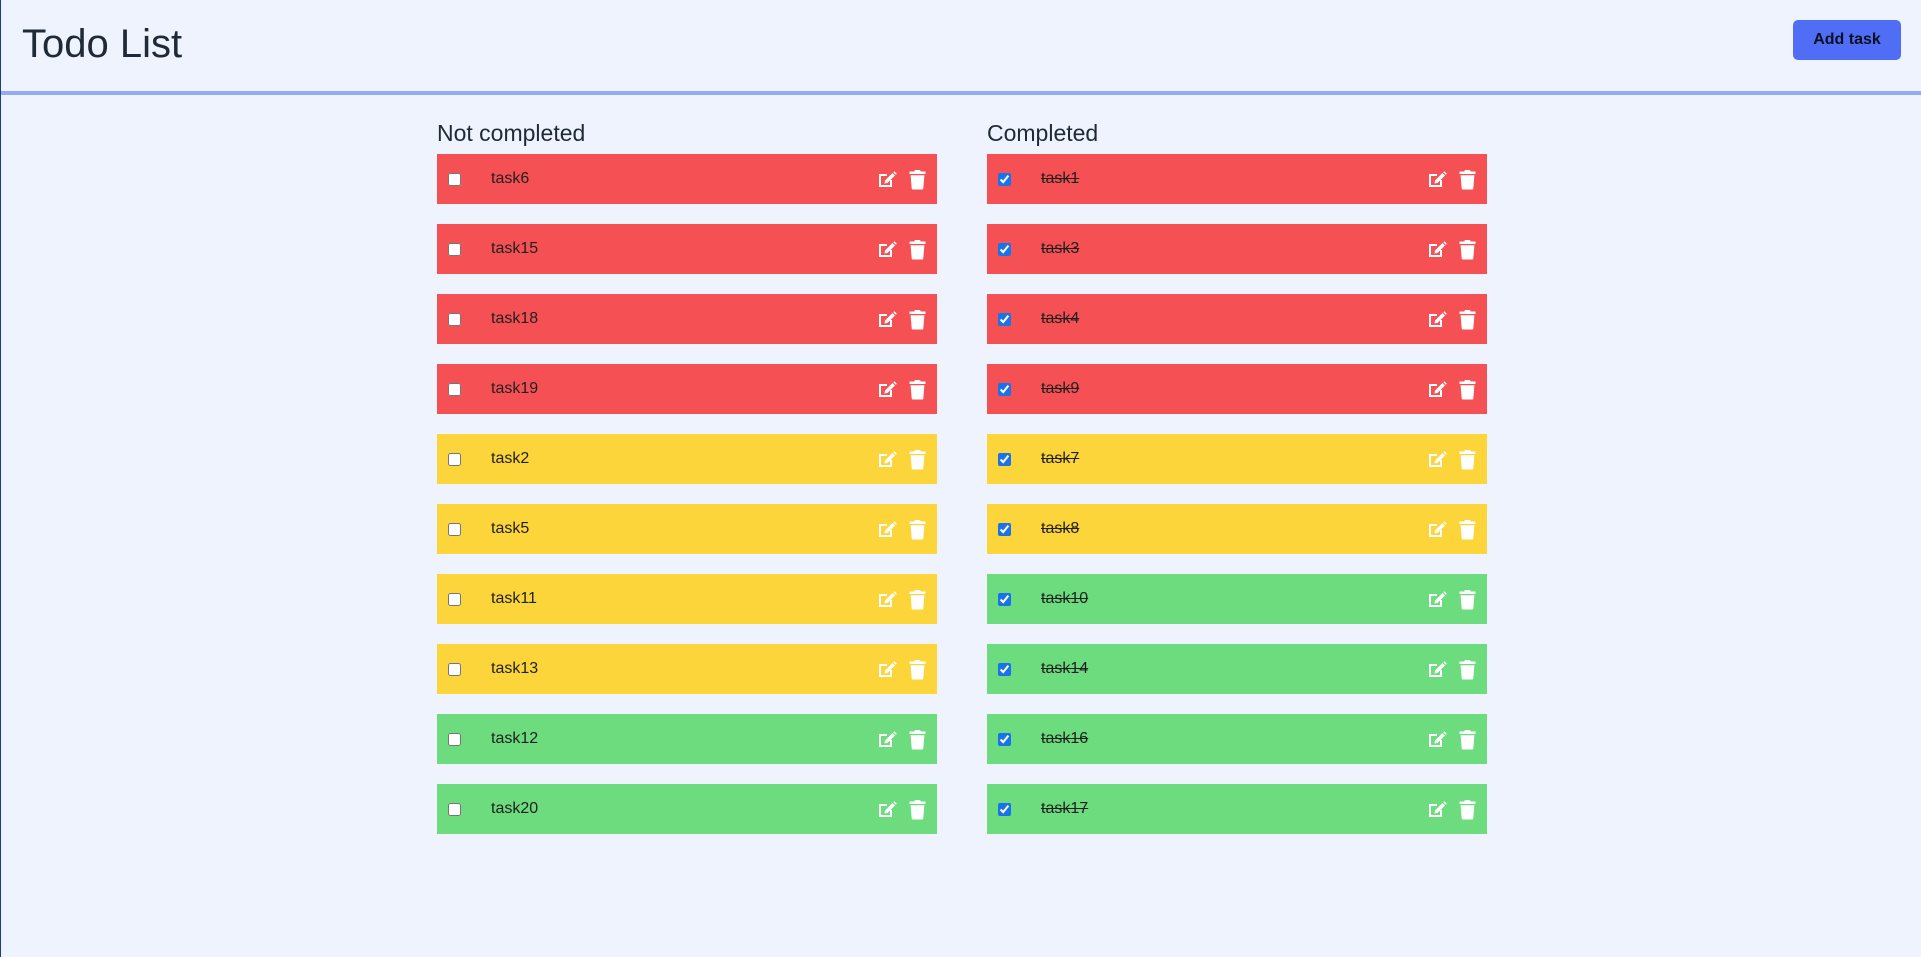 This screenshot has width=1921, height=957. What do you see at coordinates (687, 809) in the screenshot?
I see `task-item: task20` at bounding box center [687, 809].